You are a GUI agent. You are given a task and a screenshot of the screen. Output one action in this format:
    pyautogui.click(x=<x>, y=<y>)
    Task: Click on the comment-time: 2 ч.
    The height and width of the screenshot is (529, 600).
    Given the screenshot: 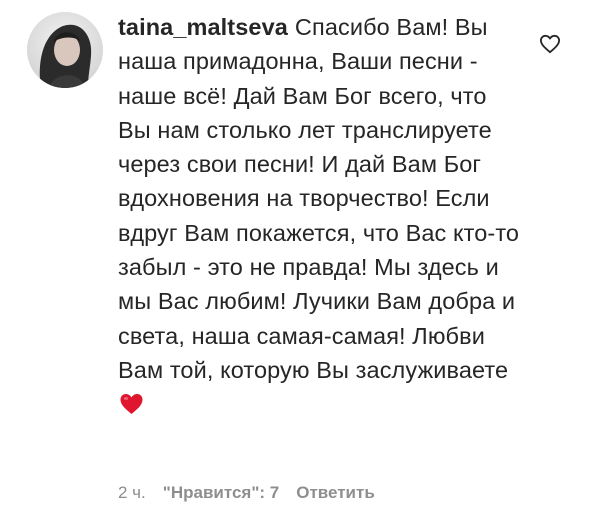 What is the action you would take?
    pyautogui.click(x=132, y=493)
    